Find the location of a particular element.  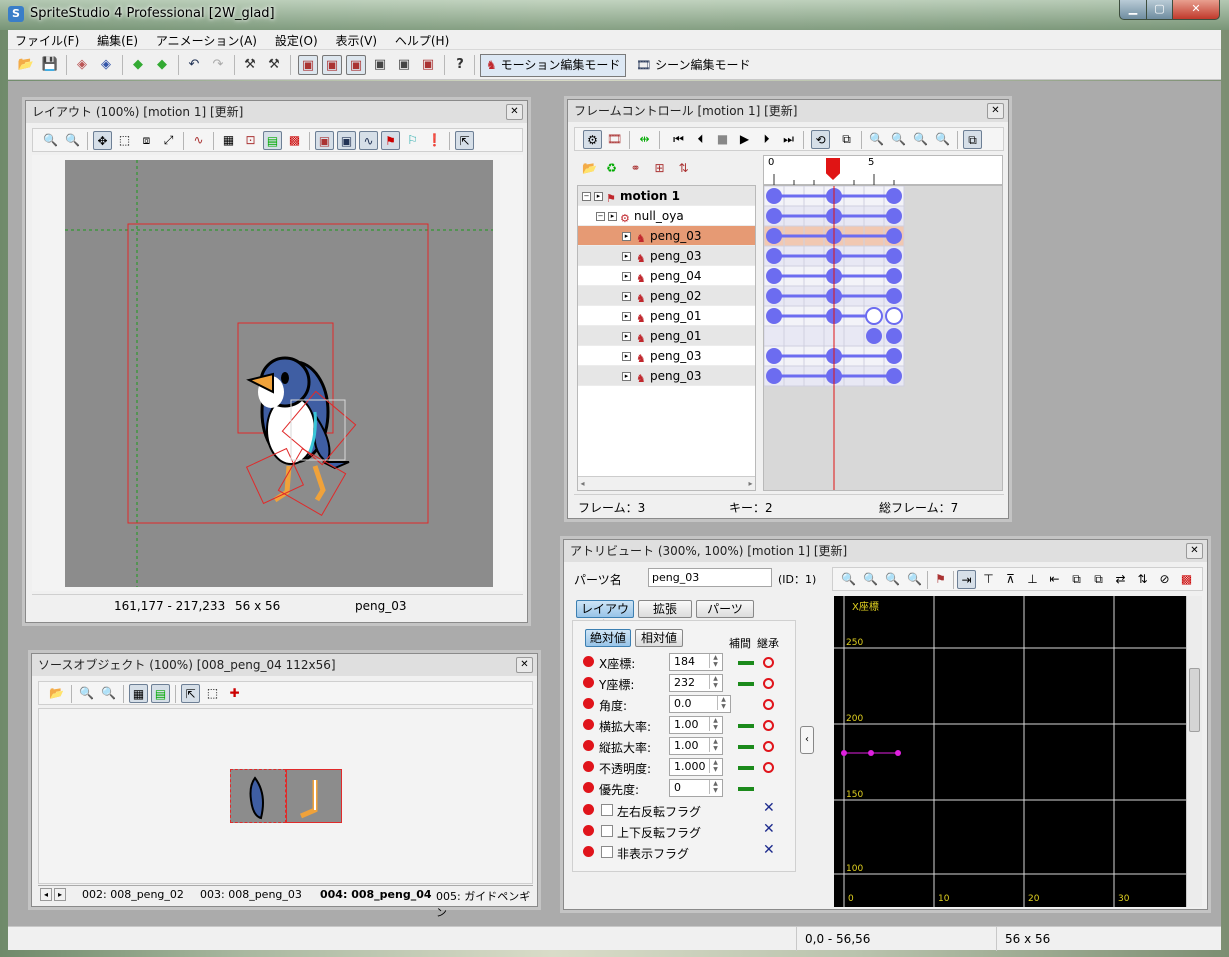

zoom-icon-2: 🔍 is located at coordinates (898, 139).